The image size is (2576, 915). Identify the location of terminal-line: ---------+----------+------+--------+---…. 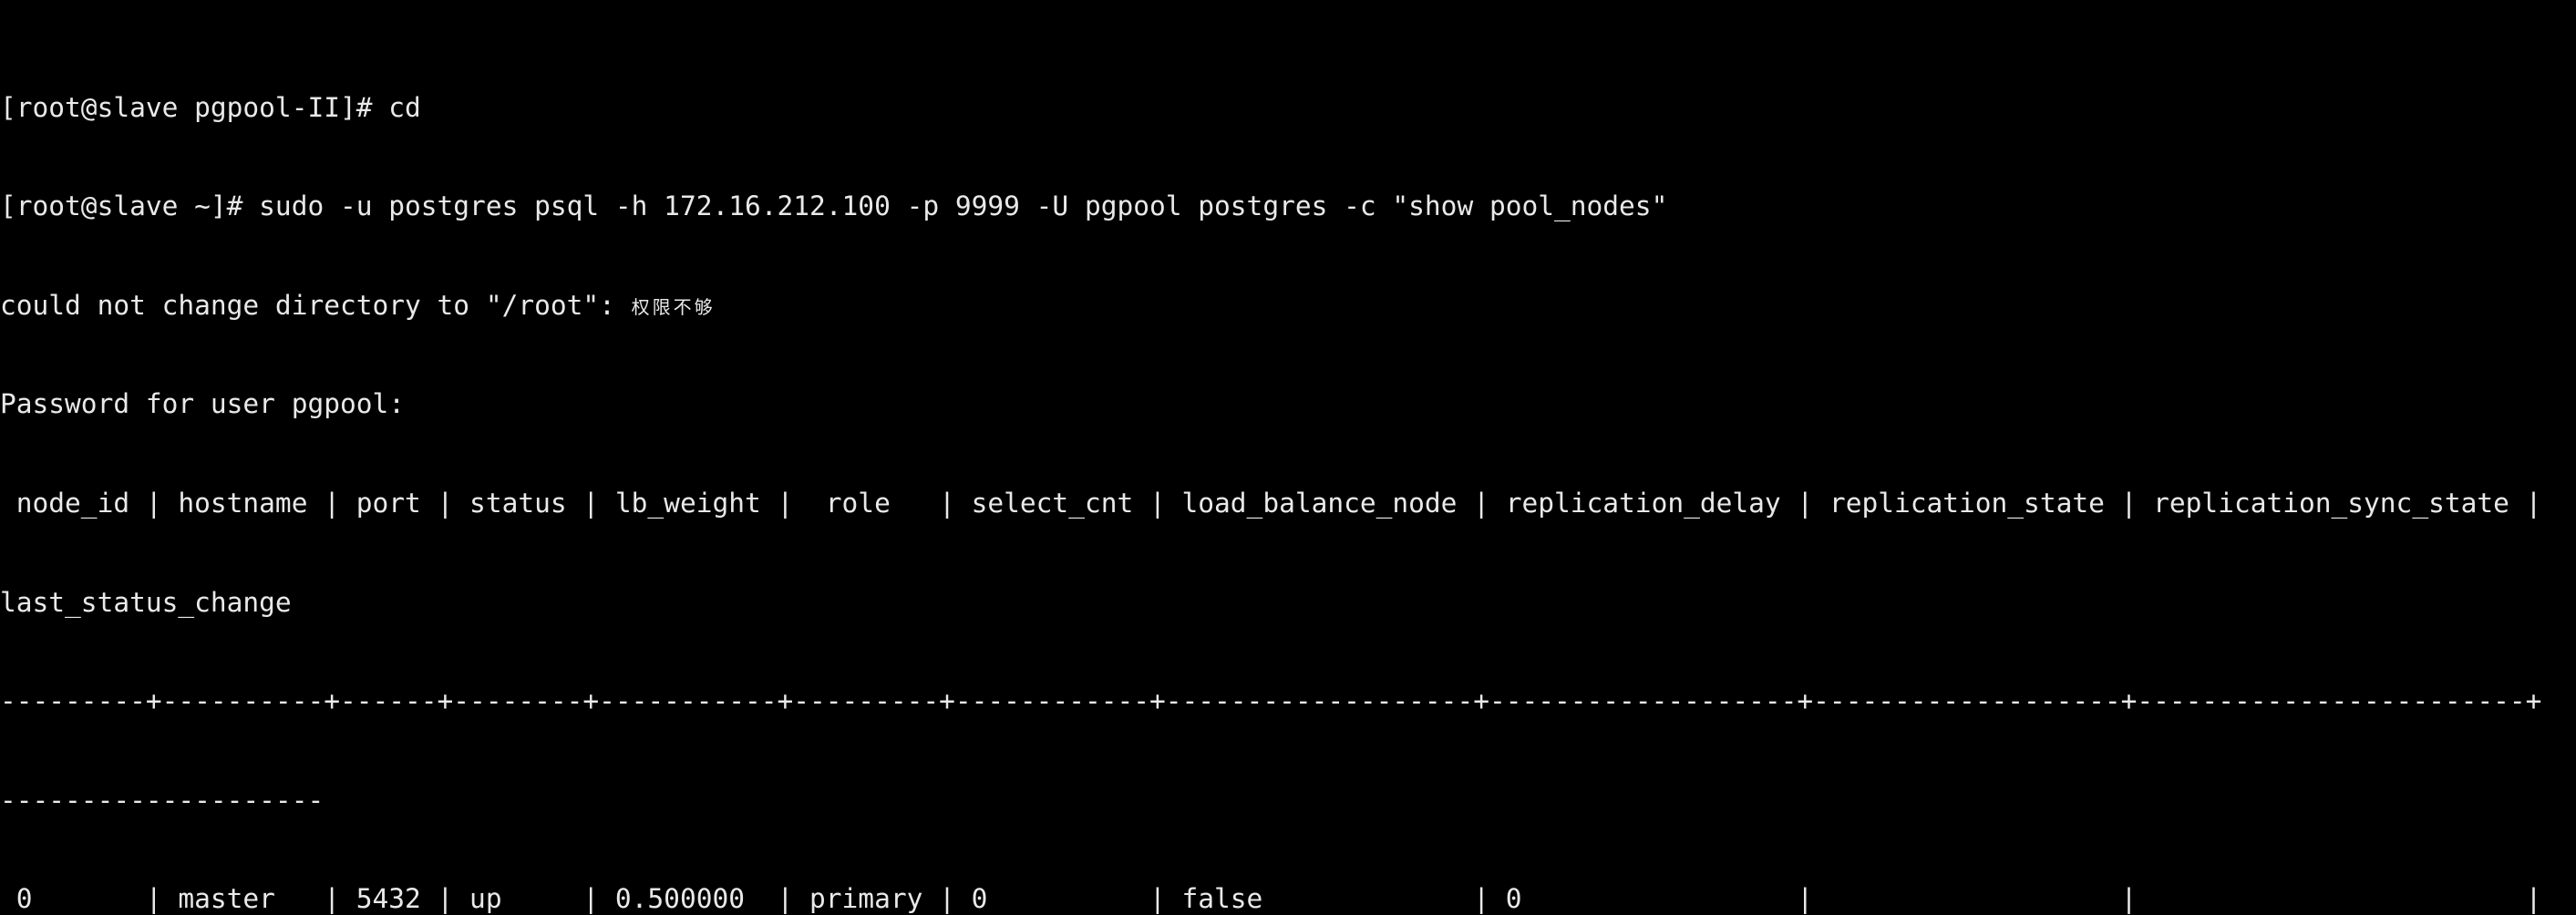
(1271, 701).